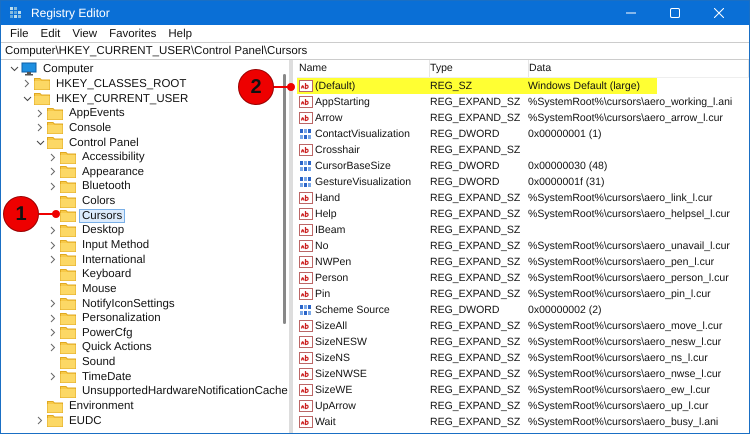 This screenshot has width=750, height=434. Describe the element at coordinates (479, 68) in the screenshot. I see `column-header: Type` at that location.